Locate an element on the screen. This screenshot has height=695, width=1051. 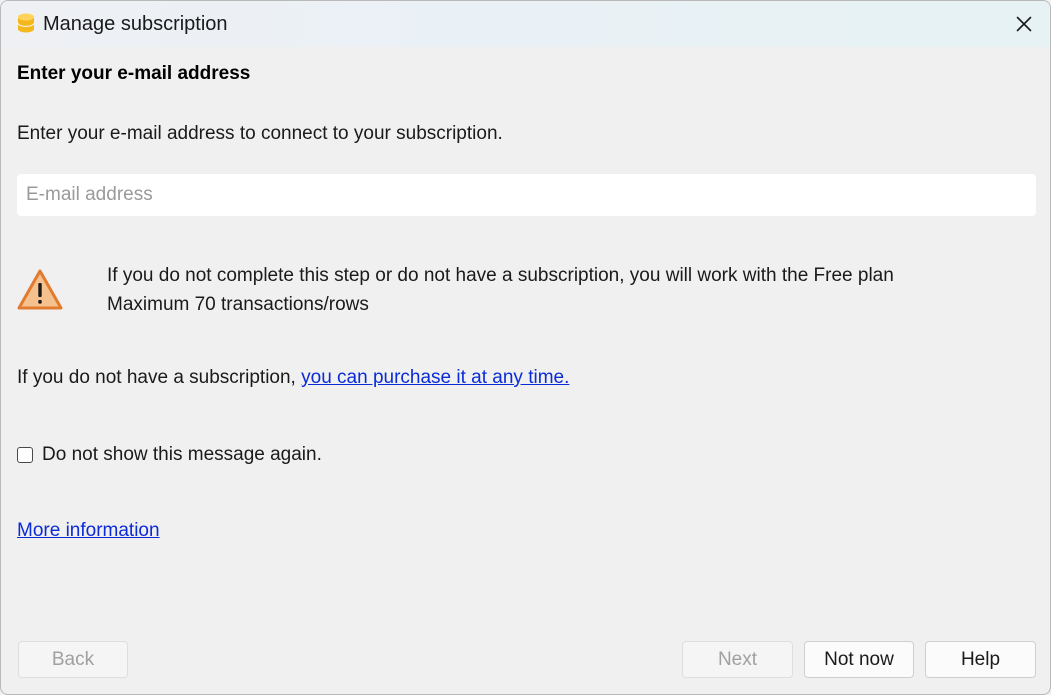
more-information-link: More information is located at coordinates (88, 530).